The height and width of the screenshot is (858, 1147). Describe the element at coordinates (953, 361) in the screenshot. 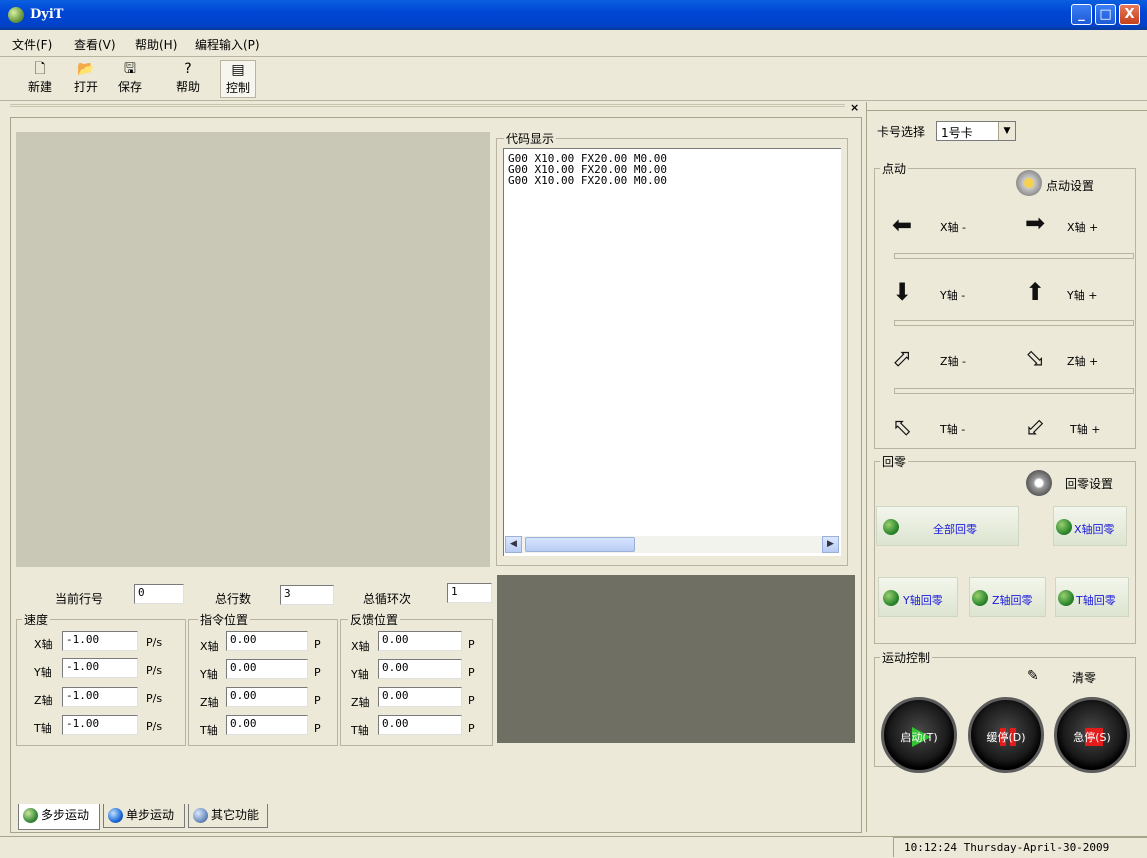

I see `jog-z-minus: Z轴 -` at that location.